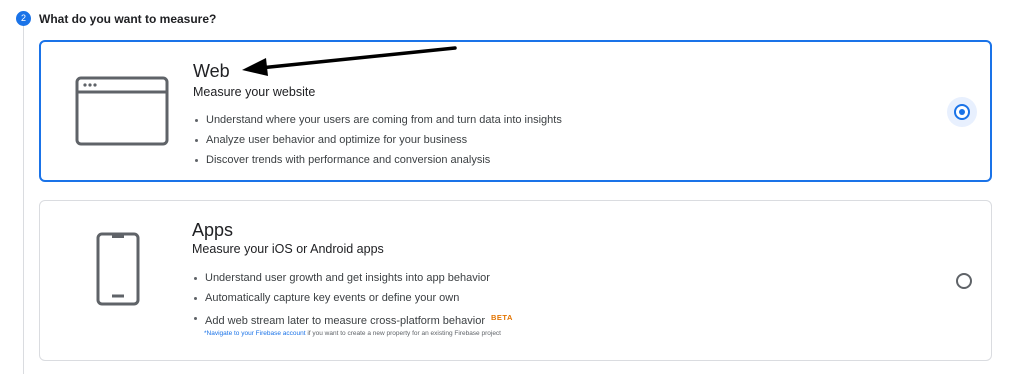  I want to click on option-title-apps: Apps, so click(213, 230).